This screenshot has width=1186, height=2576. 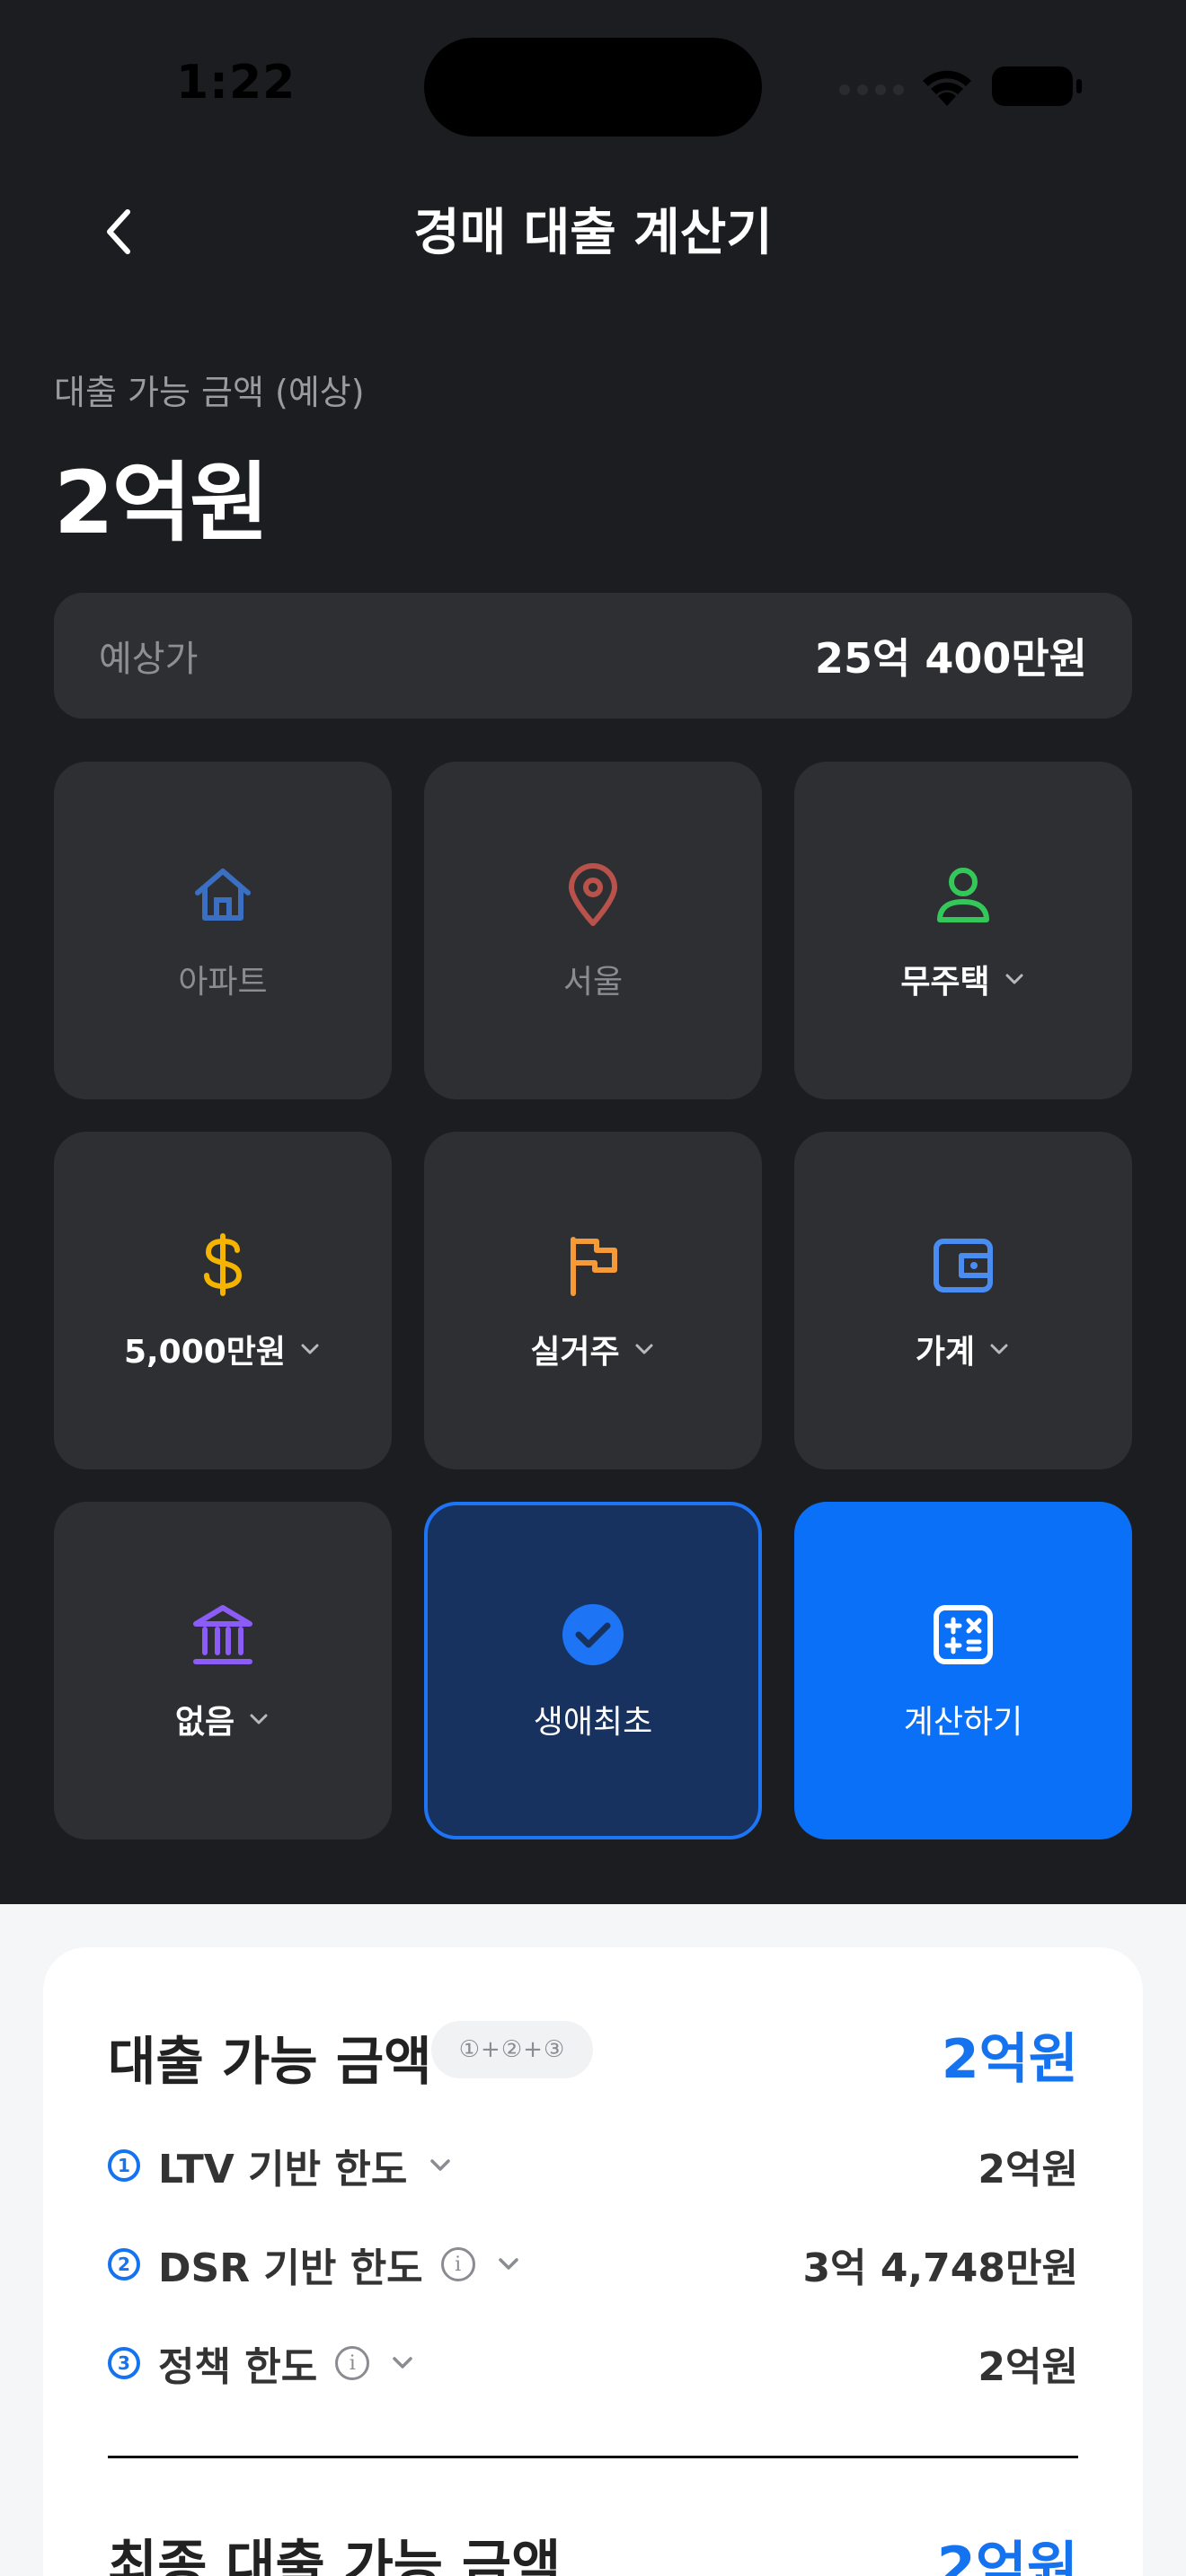 I want to click on policy-limit-label: 정책 한도, so click(x=238, y=2367).